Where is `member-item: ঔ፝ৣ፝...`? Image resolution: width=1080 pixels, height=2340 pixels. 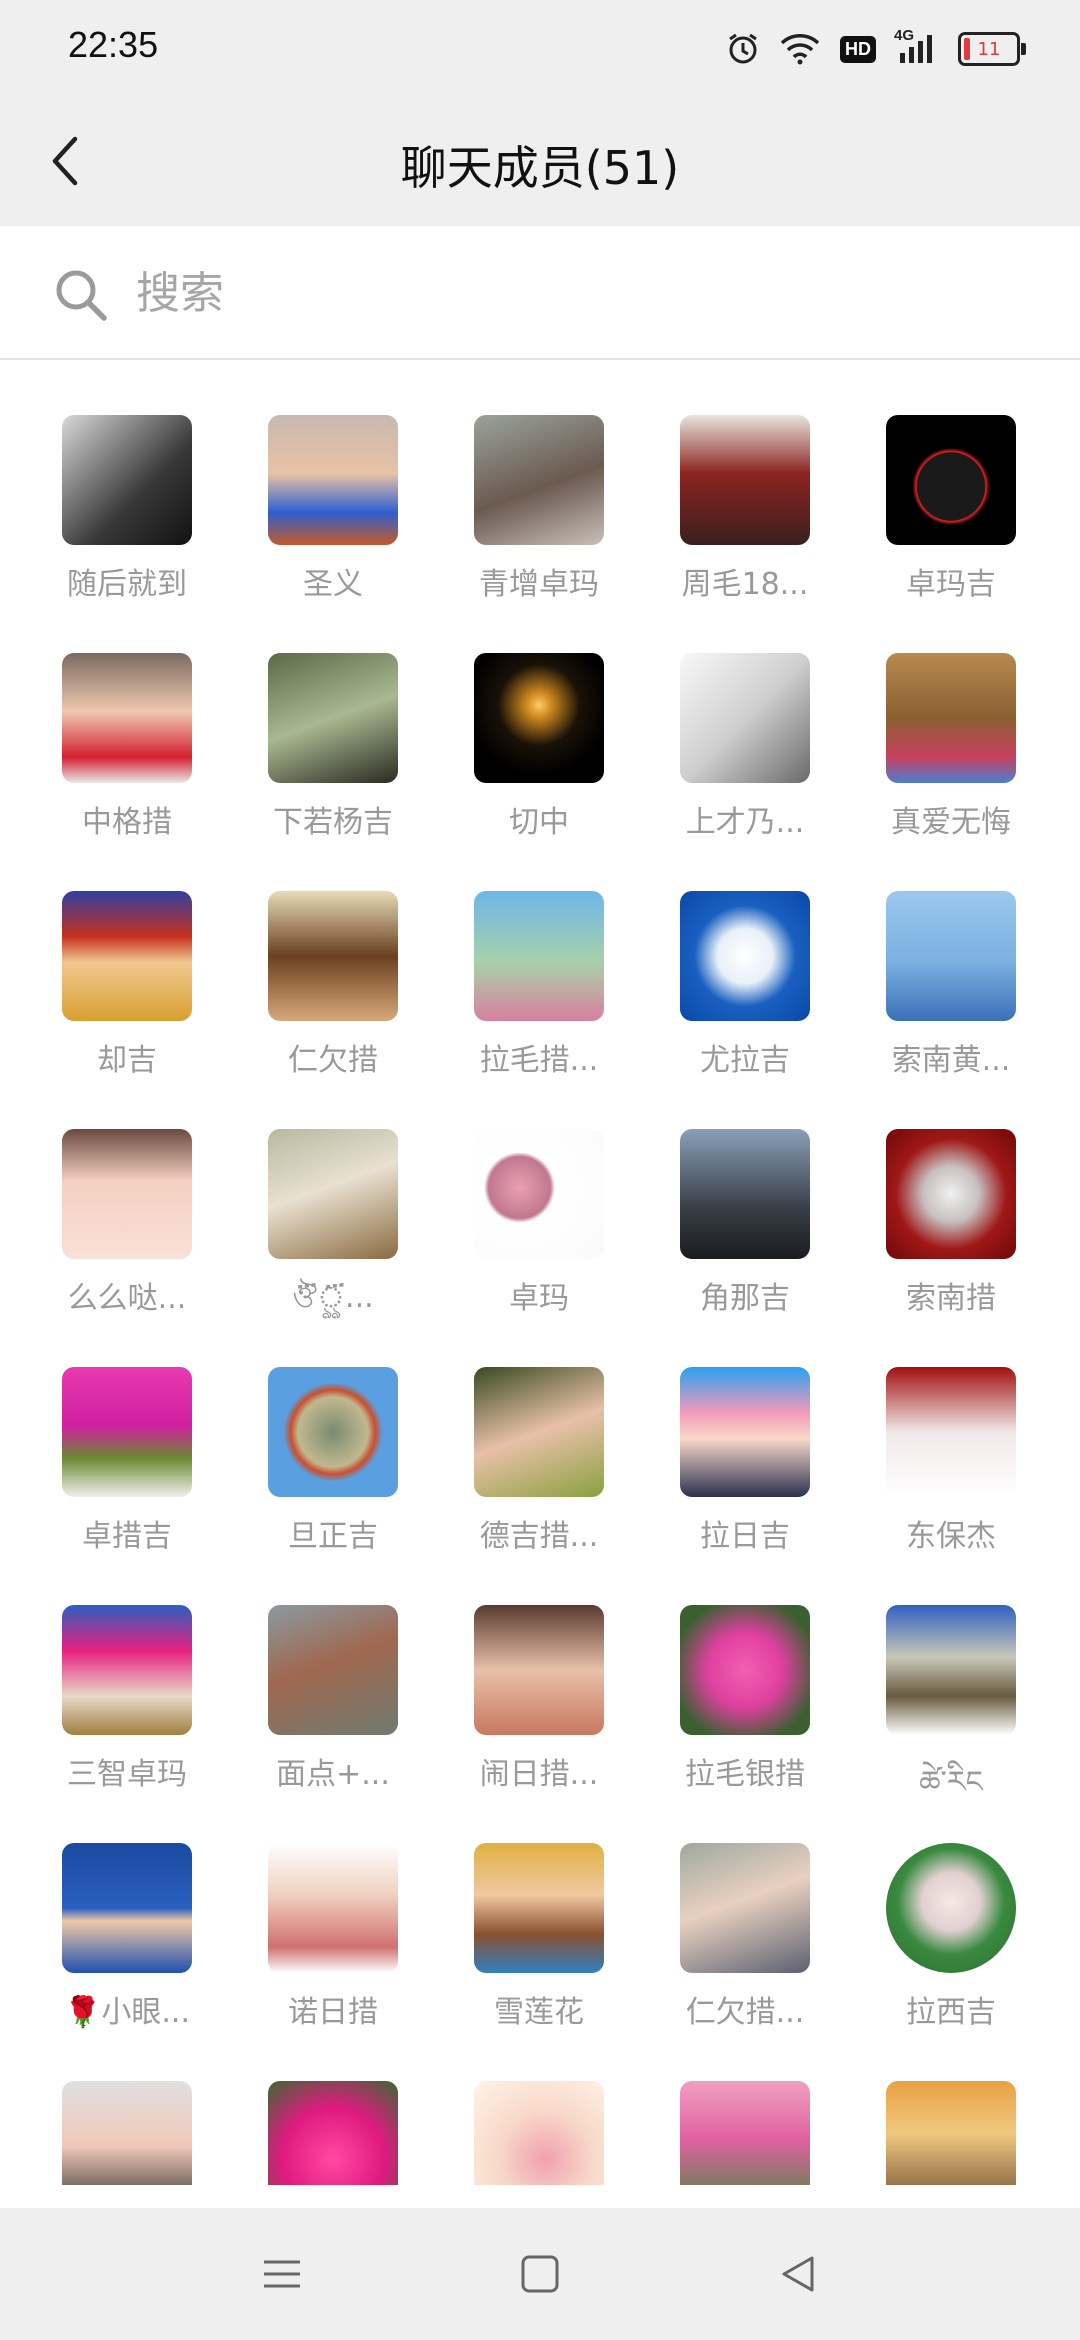 member-item: ঔ፝ৣ፝... is located at coordinates (333, 1248).